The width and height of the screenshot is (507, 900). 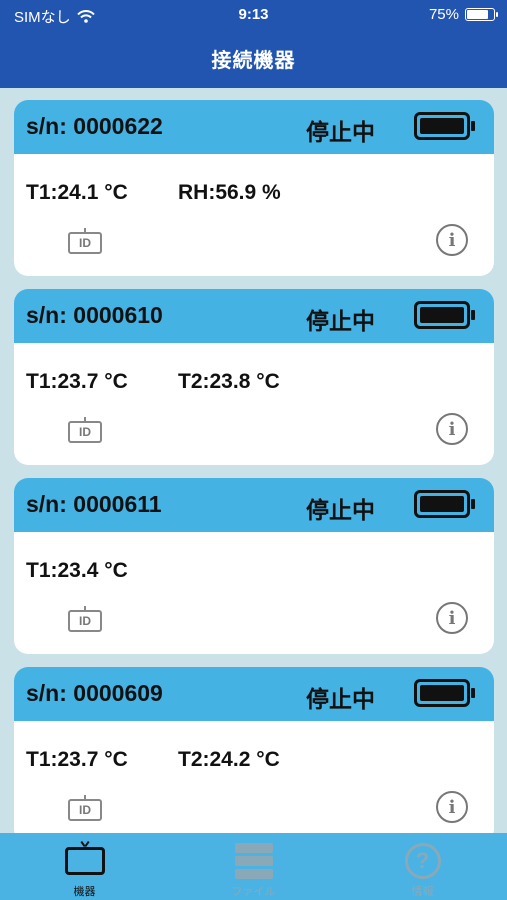 What do you see at coordinates (229, 759) in the screenshot?
I see `reading-secondary: T2:24.2 °C` at bounding box center [229, 759].